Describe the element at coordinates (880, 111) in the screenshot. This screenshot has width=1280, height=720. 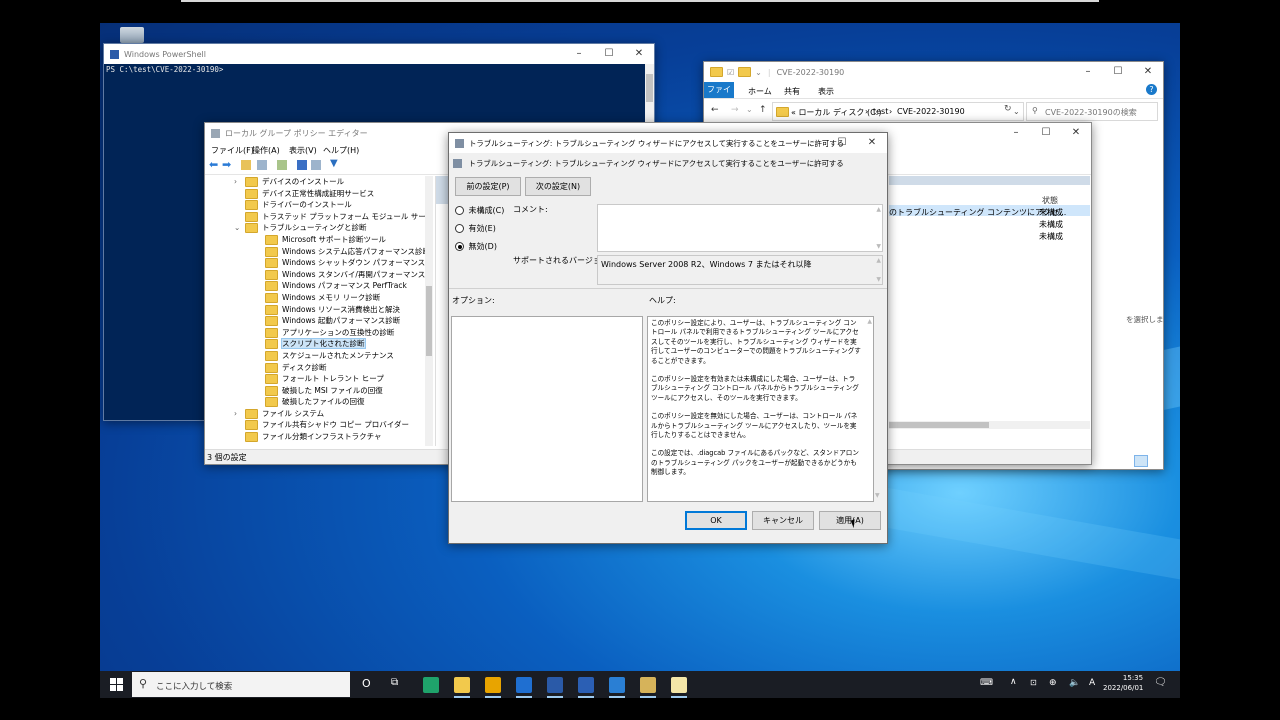
I see `breadcrumb-item: test` at that location.